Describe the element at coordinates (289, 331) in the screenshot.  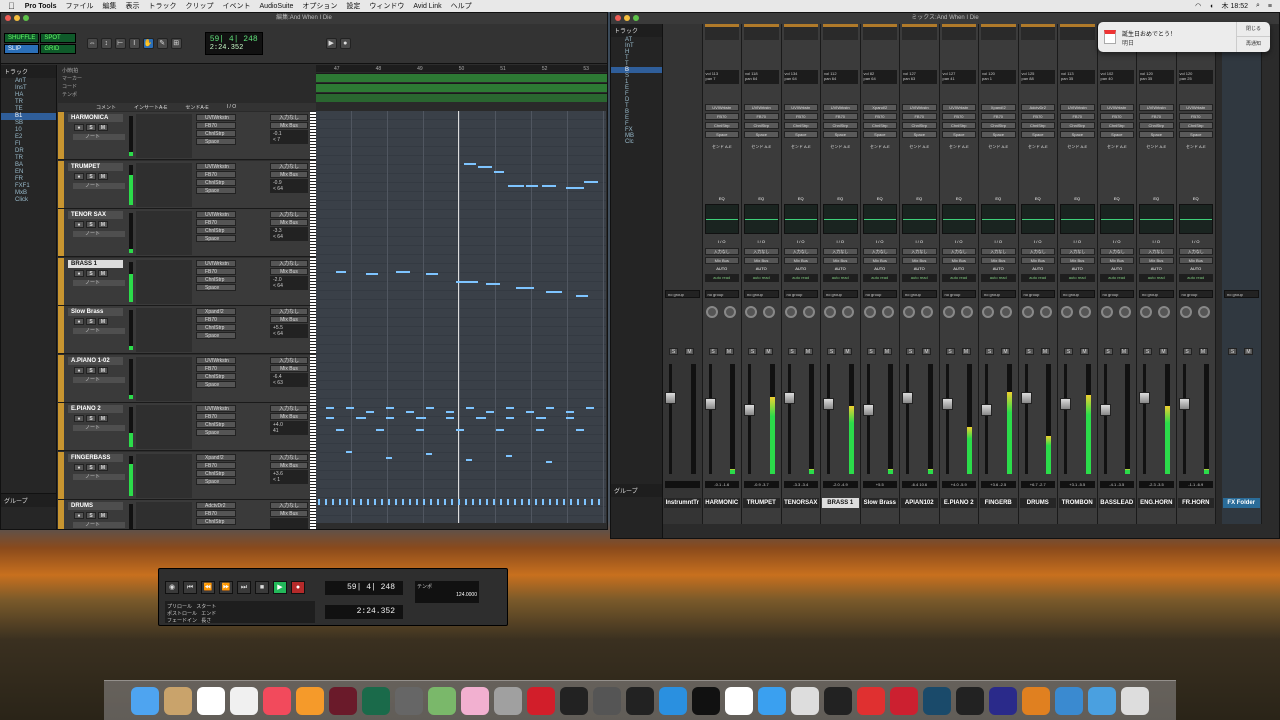
I see `volume-readout: +5.5 < 64` at that location.